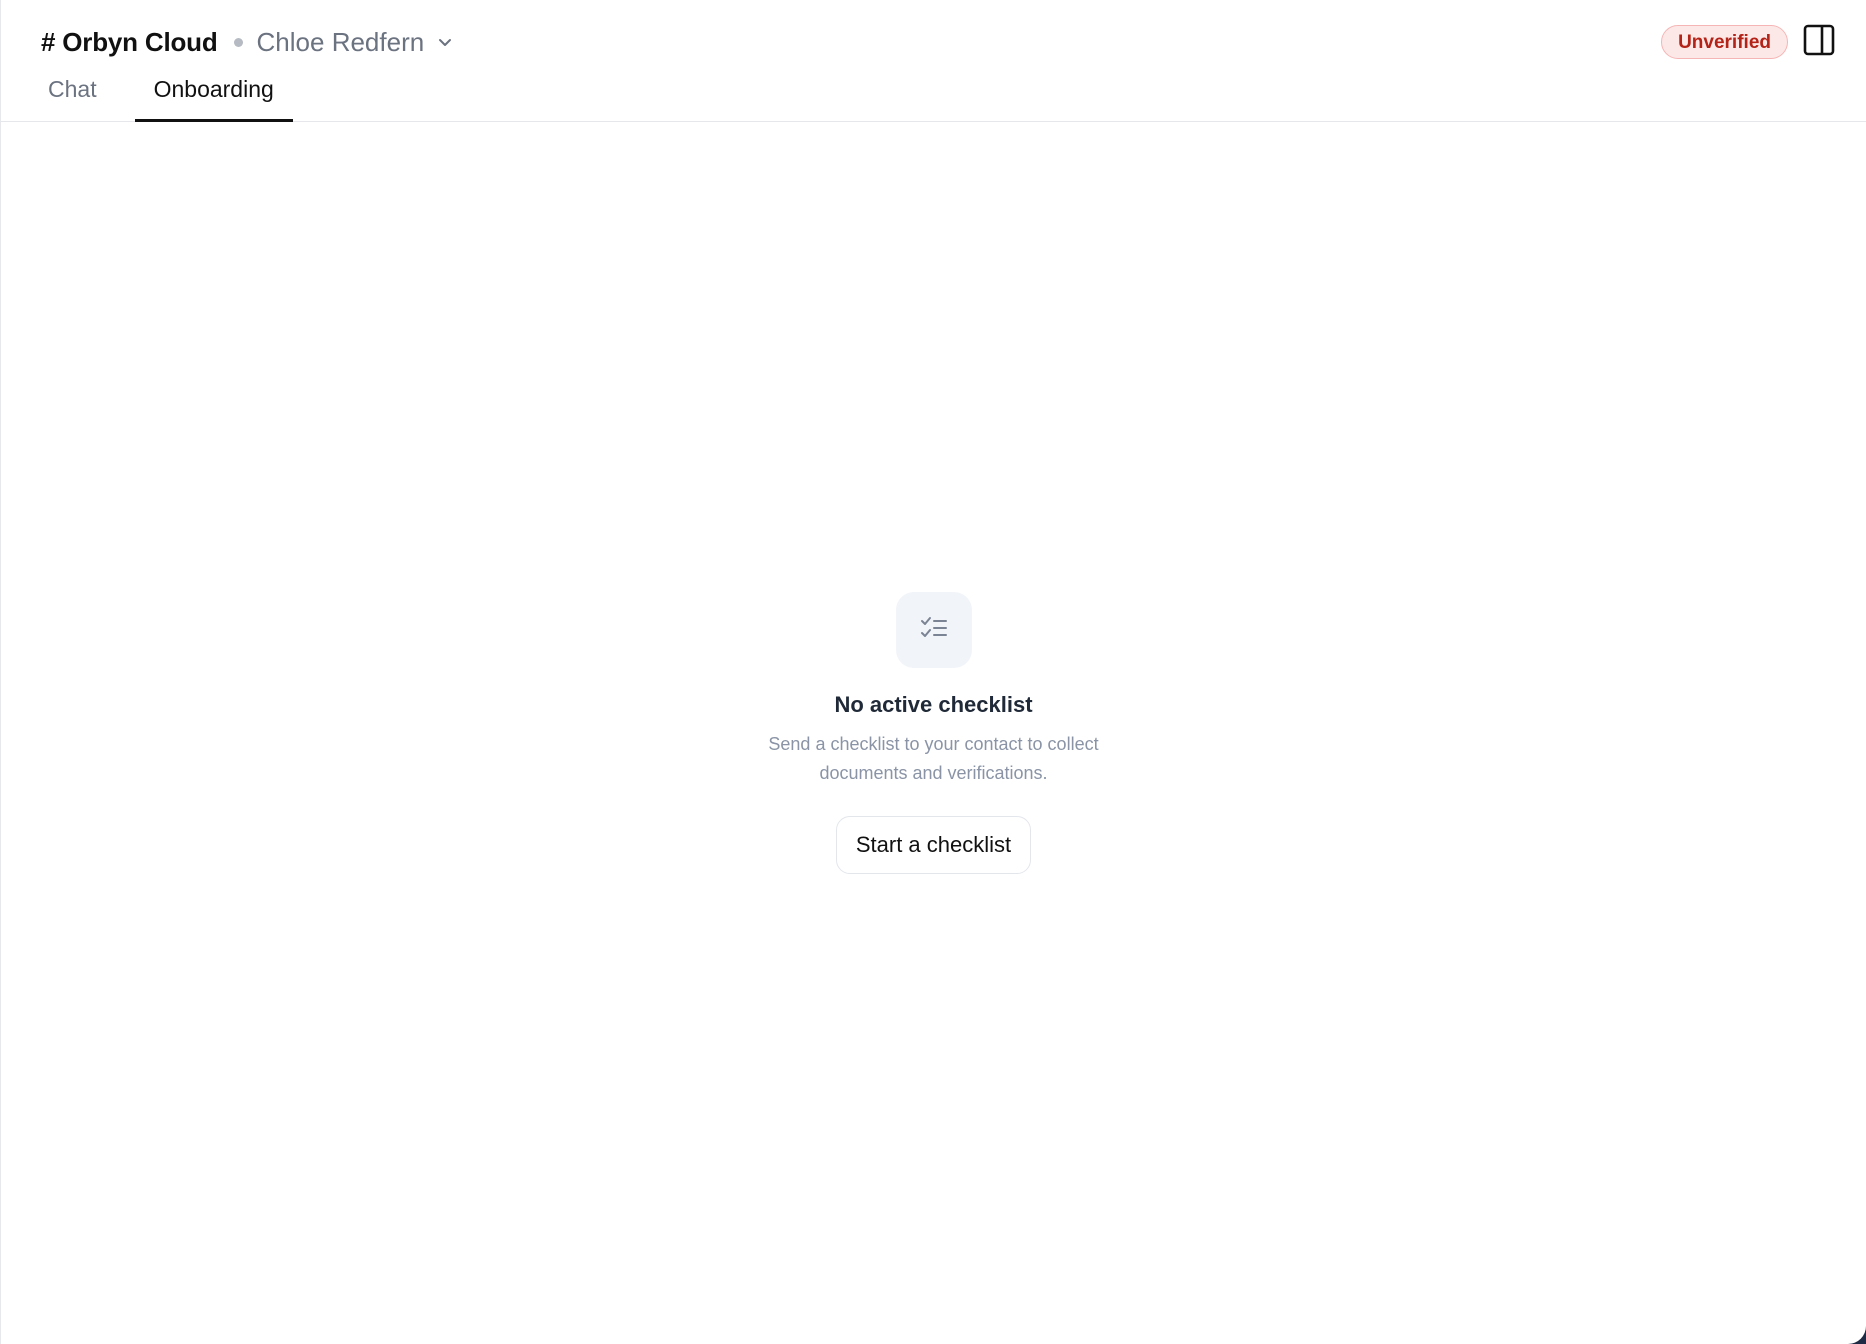 The width and height of the screenshot is (1866, 1344). Describe the element at coordinates (933, 704) in the screenshot. I see `empty-state-title: No active checklist` at that location.